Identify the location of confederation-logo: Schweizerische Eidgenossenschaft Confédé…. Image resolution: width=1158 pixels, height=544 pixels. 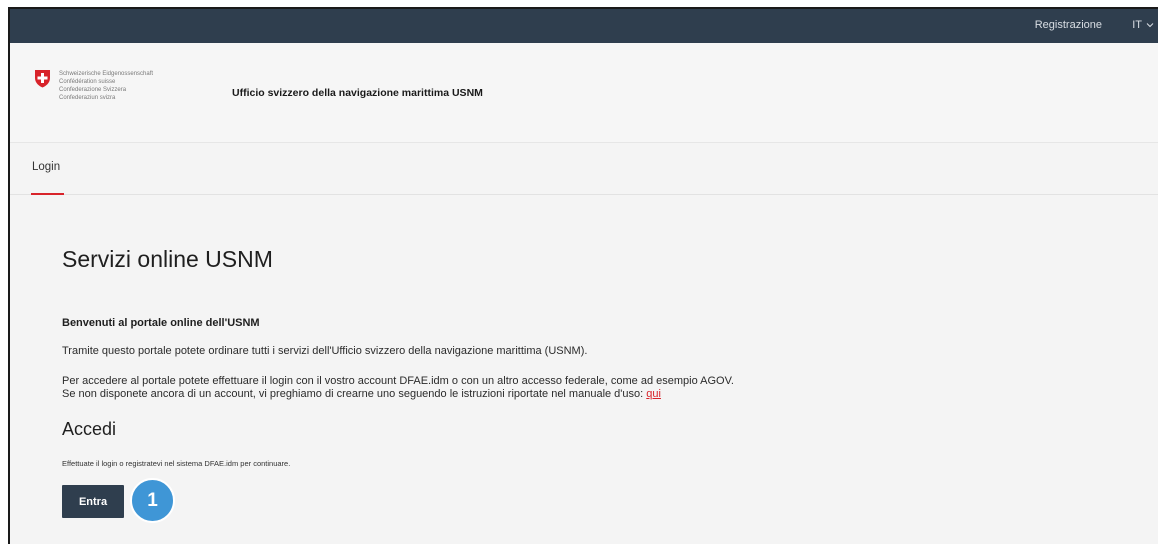
(93, 85).